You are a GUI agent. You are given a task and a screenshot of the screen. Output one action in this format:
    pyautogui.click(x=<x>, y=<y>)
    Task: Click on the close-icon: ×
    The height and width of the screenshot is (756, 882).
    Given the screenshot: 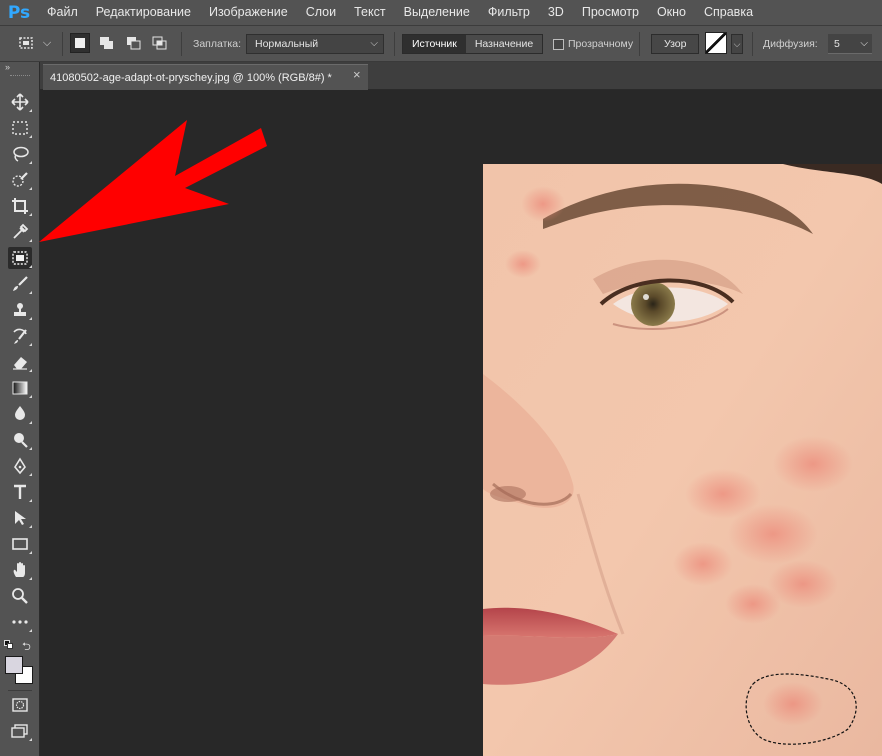 What is the action you would take?
    pyautogui.click(x=357, y=74)
    